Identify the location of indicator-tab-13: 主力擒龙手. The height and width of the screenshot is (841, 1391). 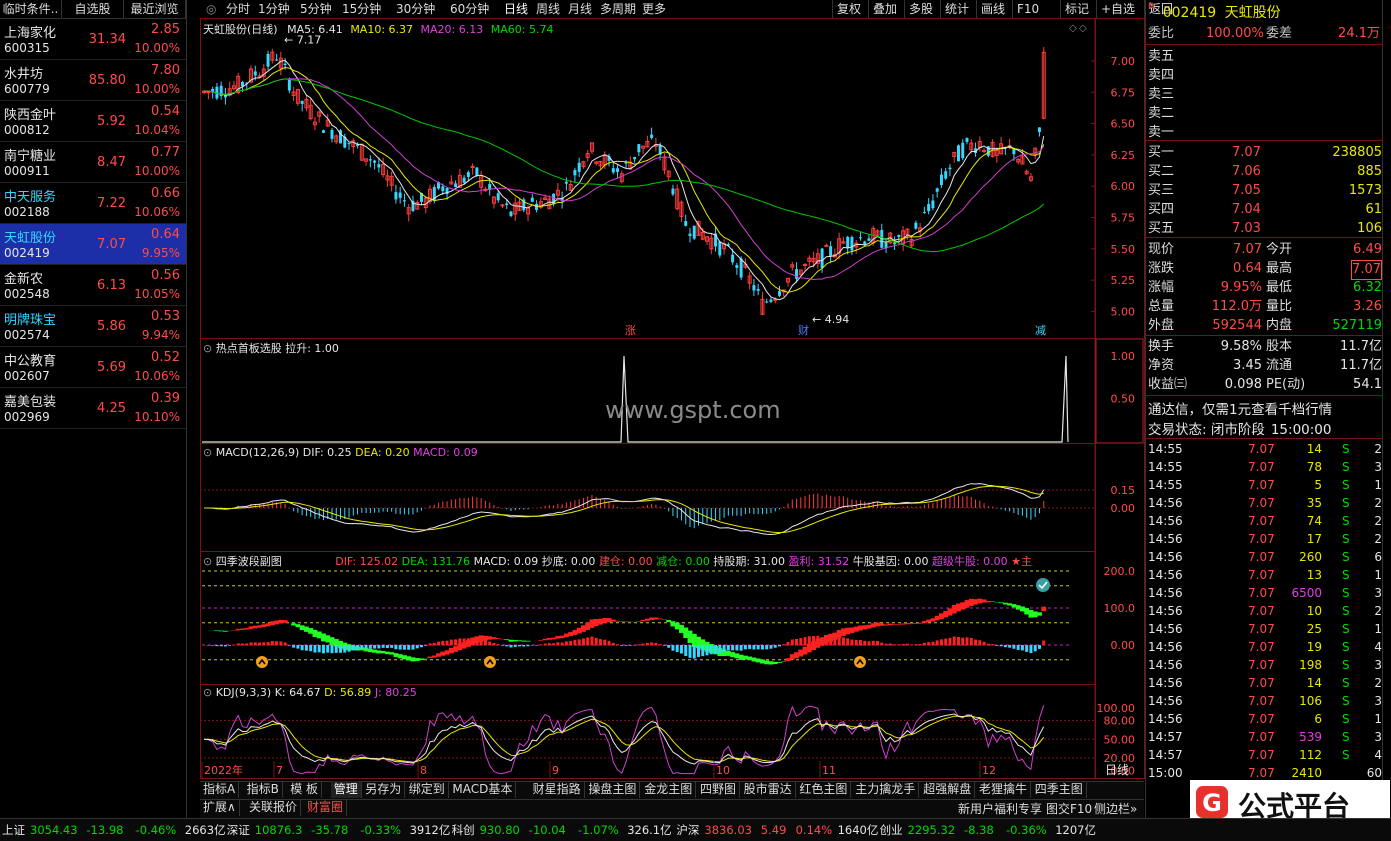
(886, 789).